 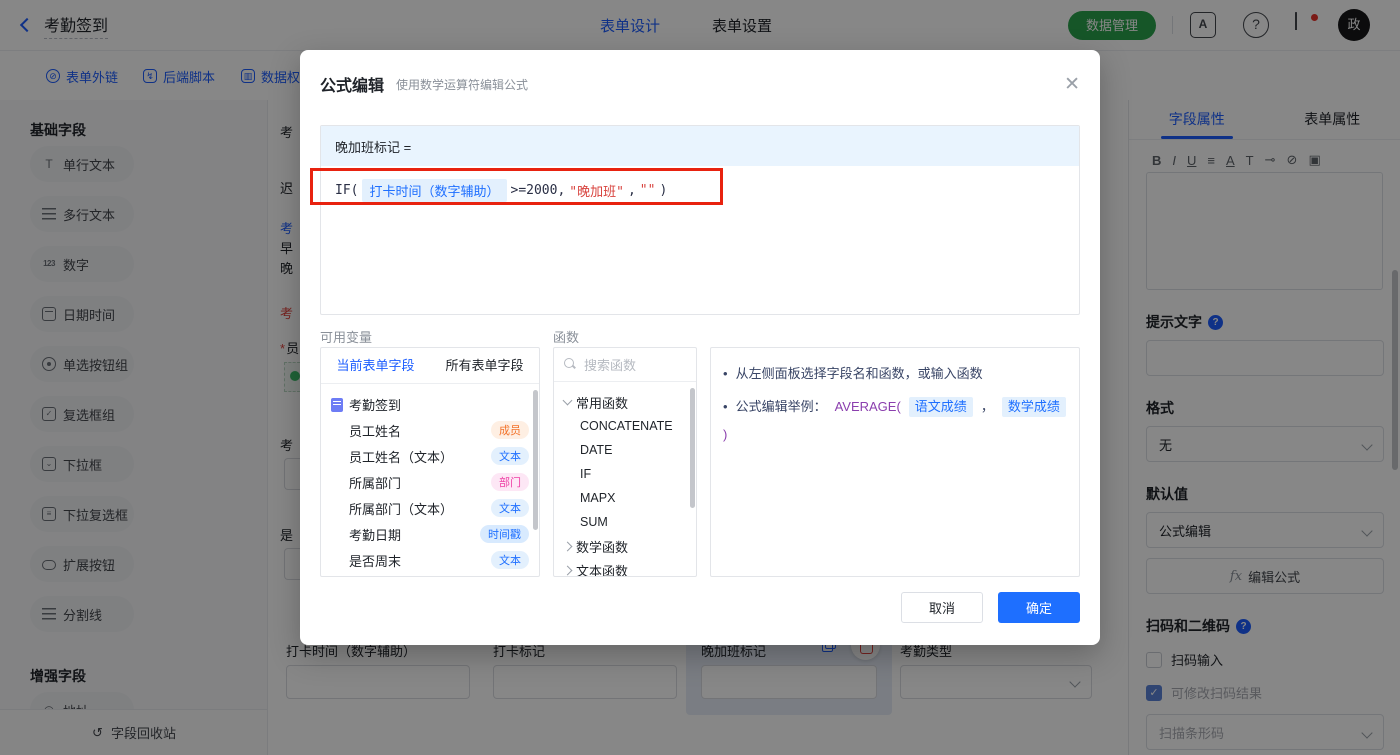 I want to click on confirm-button: 确定, so click(x=1039, y=607).